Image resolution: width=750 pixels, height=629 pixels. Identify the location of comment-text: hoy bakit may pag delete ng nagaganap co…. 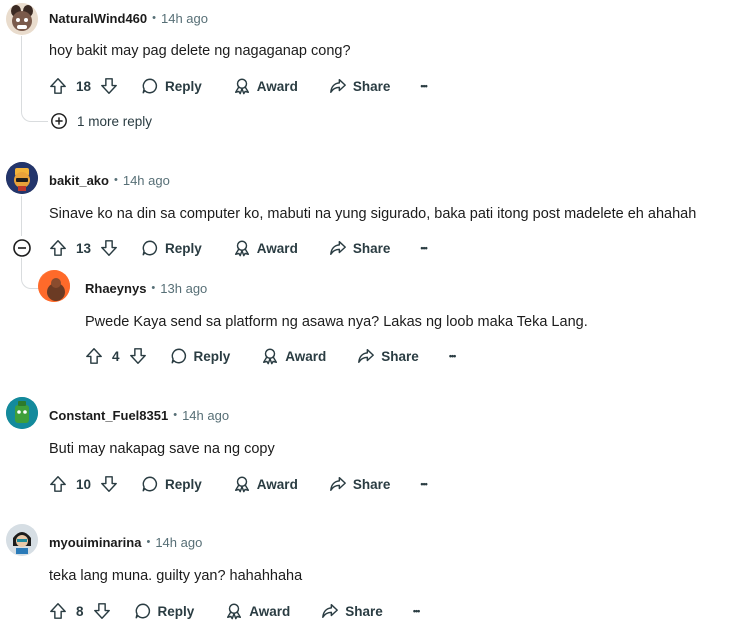
(200, 51).